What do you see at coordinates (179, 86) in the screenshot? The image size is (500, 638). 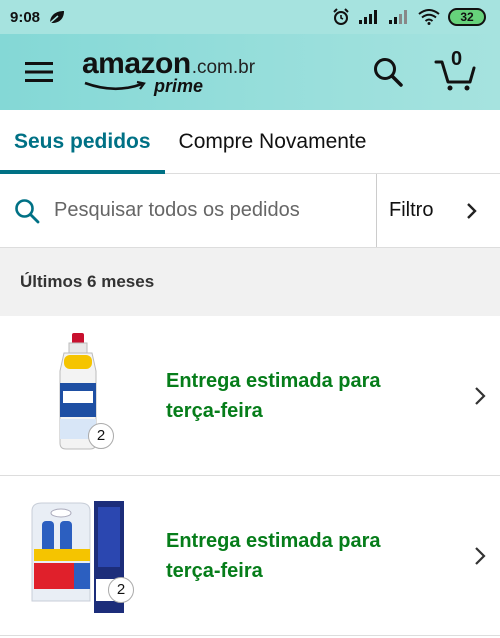 I see `logo-prime: prime` at bounding box center [179, 86].